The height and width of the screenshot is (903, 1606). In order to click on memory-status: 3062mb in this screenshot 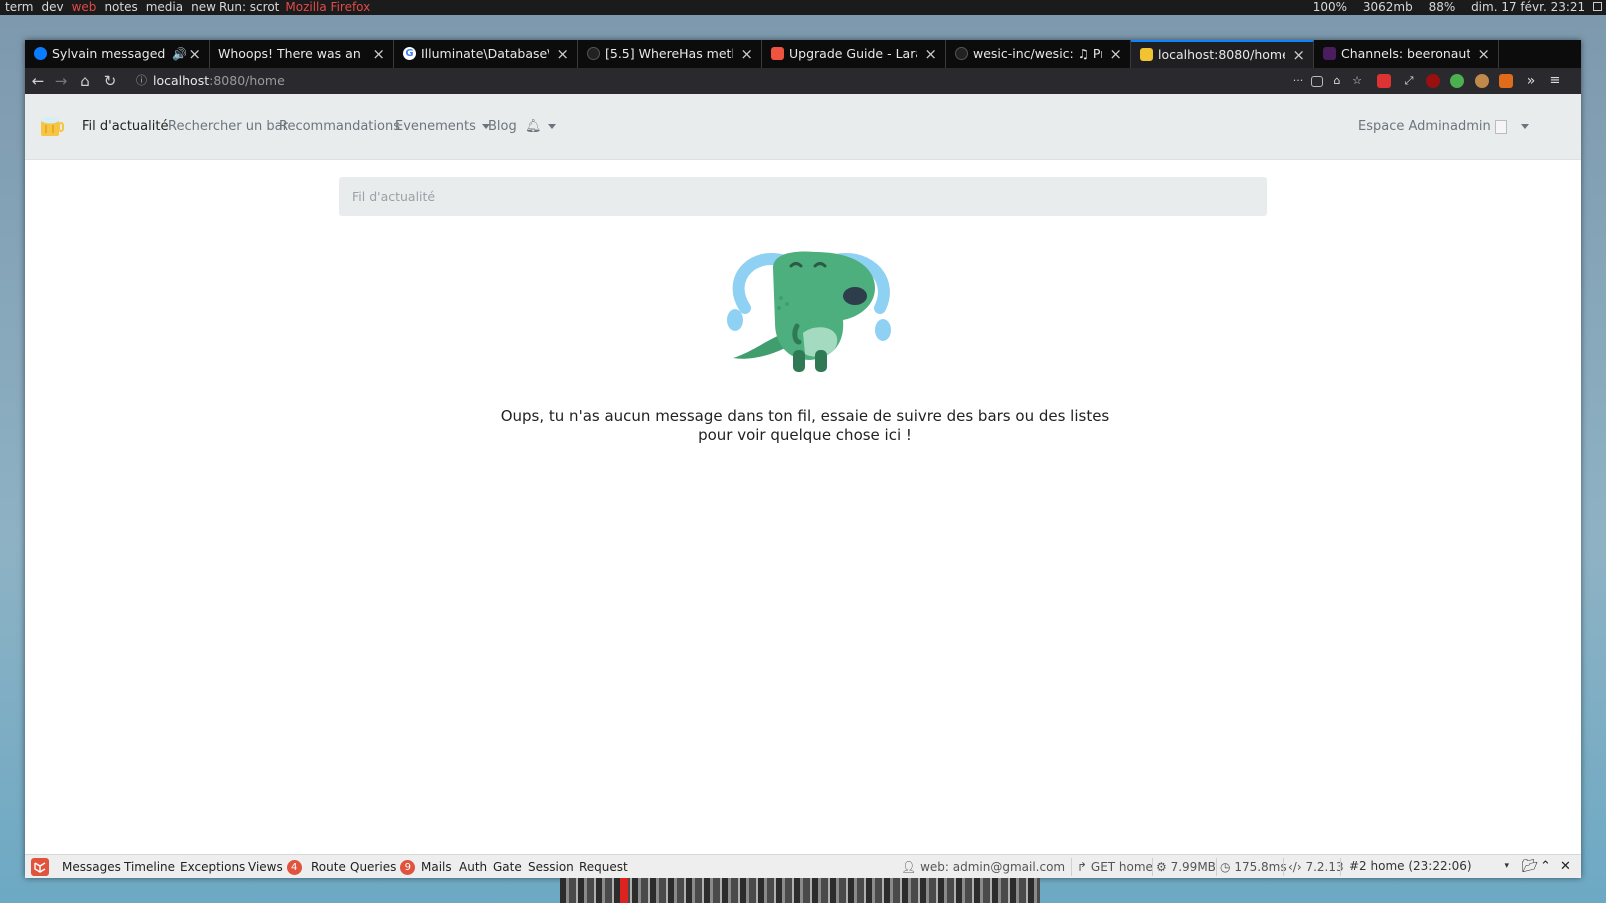, I will do `click(1387, 7)`.